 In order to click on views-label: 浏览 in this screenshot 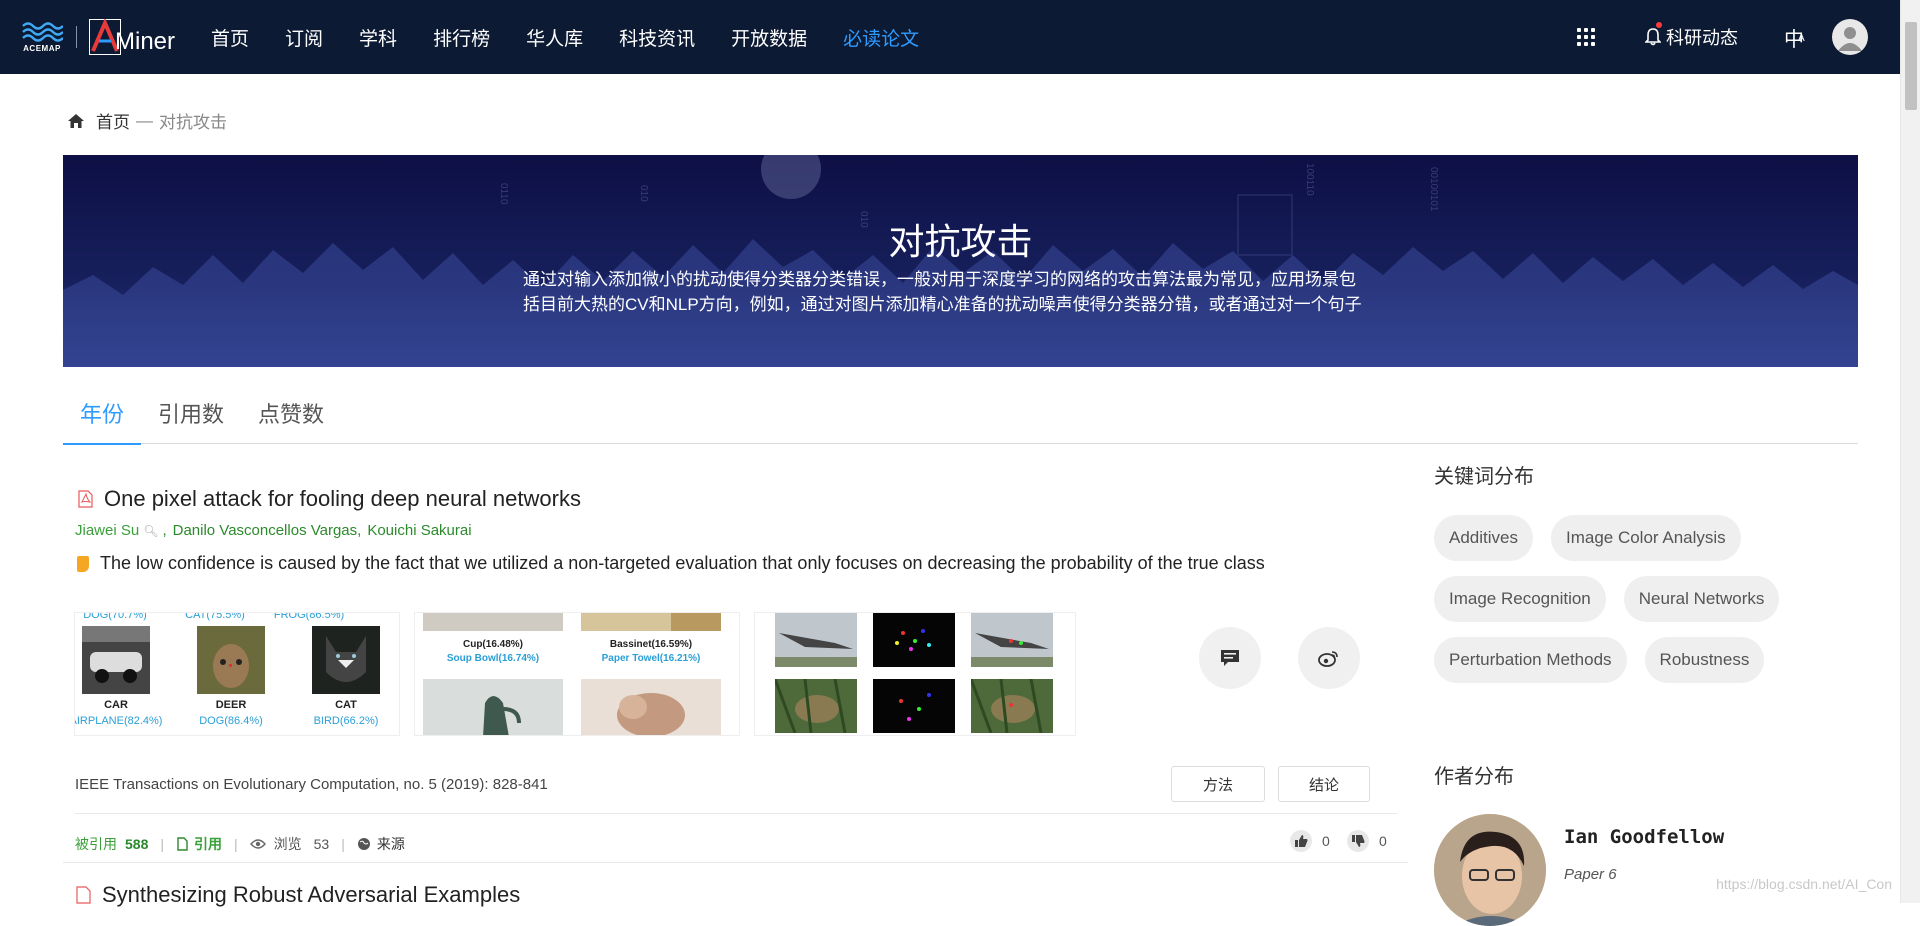, I will do `click(287, 844)`.